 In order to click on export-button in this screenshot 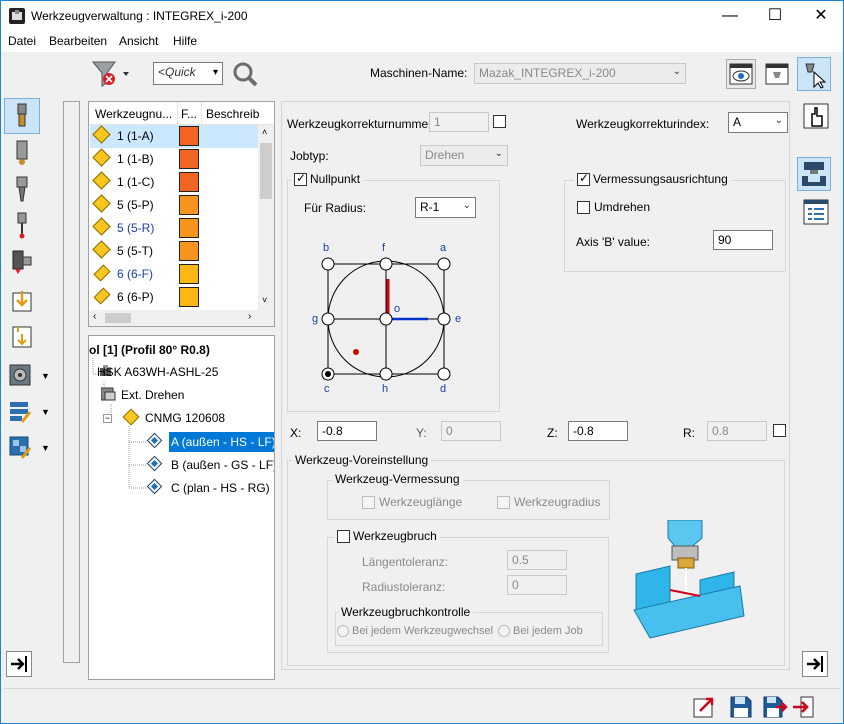, I will do `click(704, 707)`.